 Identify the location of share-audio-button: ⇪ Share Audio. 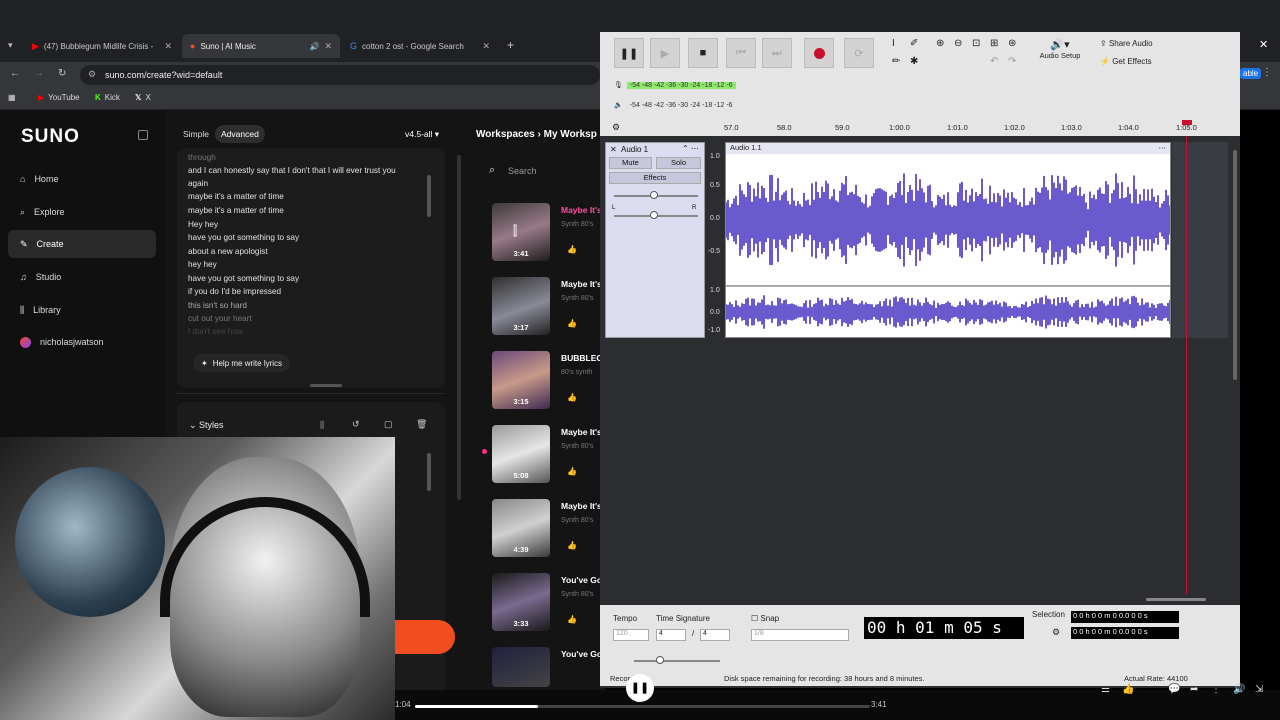
(1126, 43).